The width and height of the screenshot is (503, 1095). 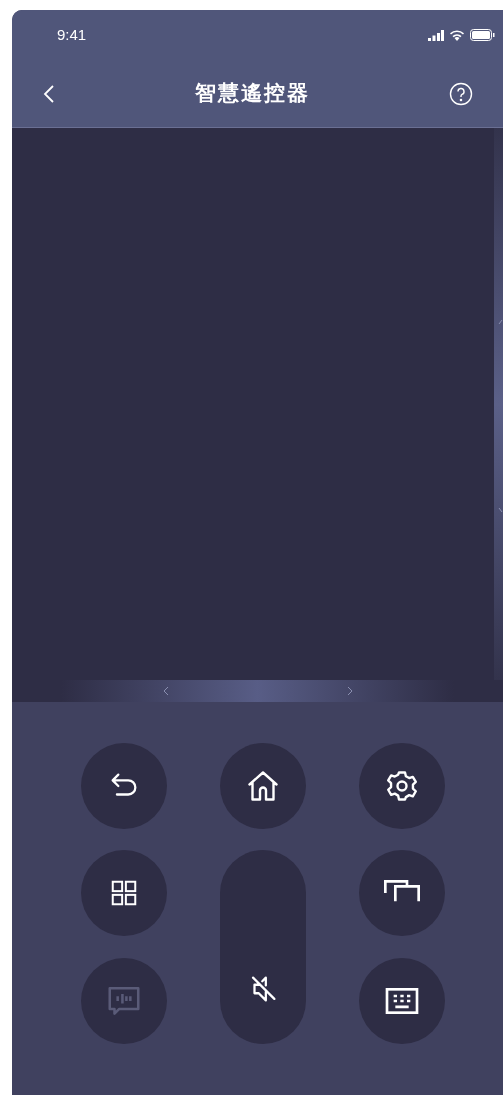 I want to click on help-icon, so click(x=461, y=93).